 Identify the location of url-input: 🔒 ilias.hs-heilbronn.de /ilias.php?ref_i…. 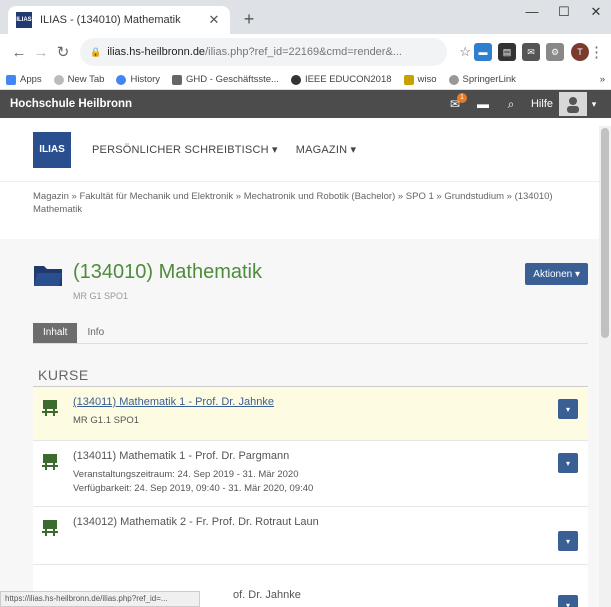
(264, 52).